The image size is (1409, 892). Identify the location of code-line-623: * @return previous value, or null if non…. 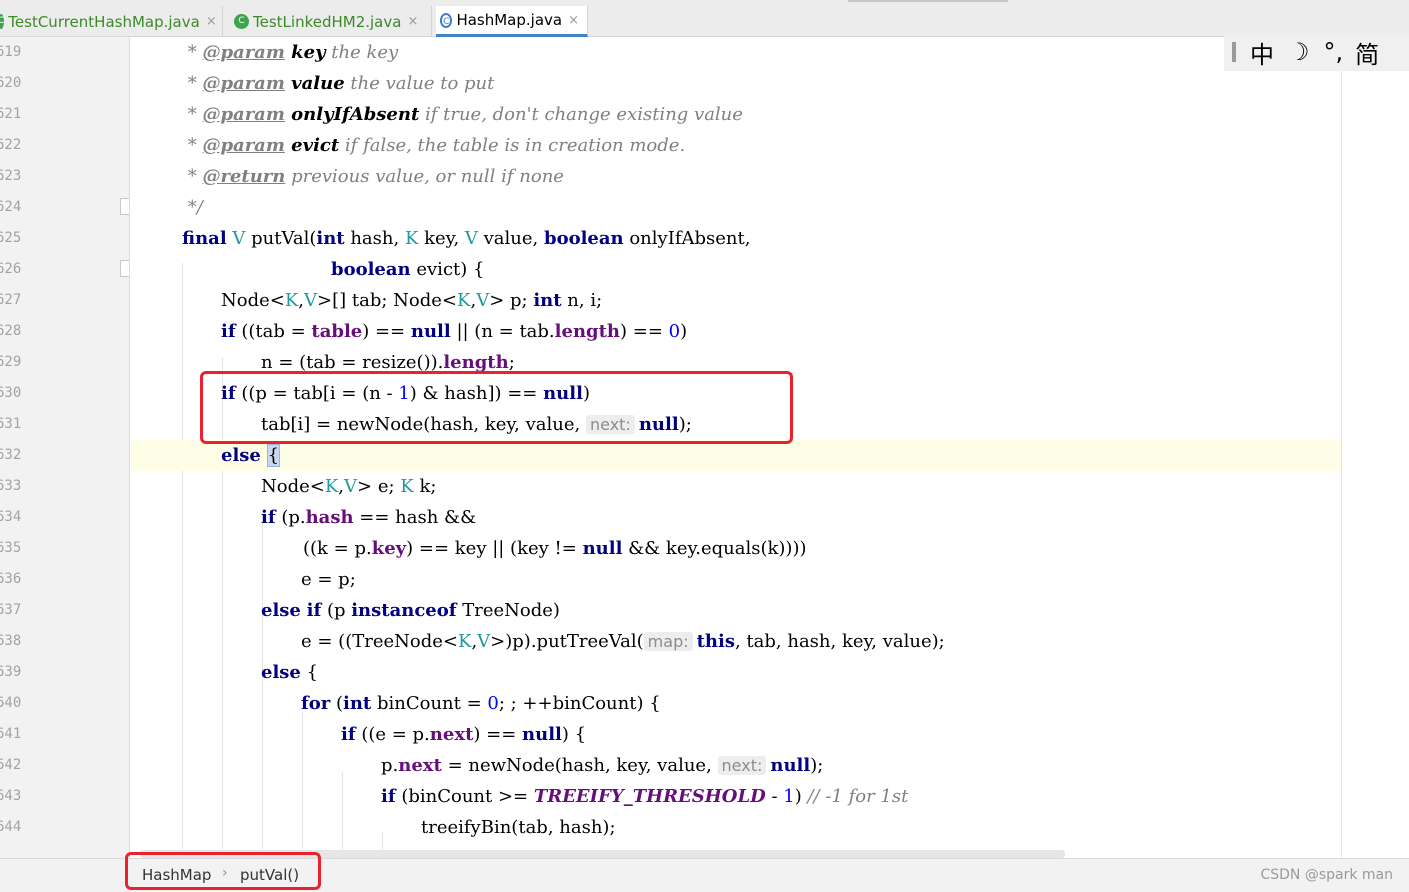
(373, 176).